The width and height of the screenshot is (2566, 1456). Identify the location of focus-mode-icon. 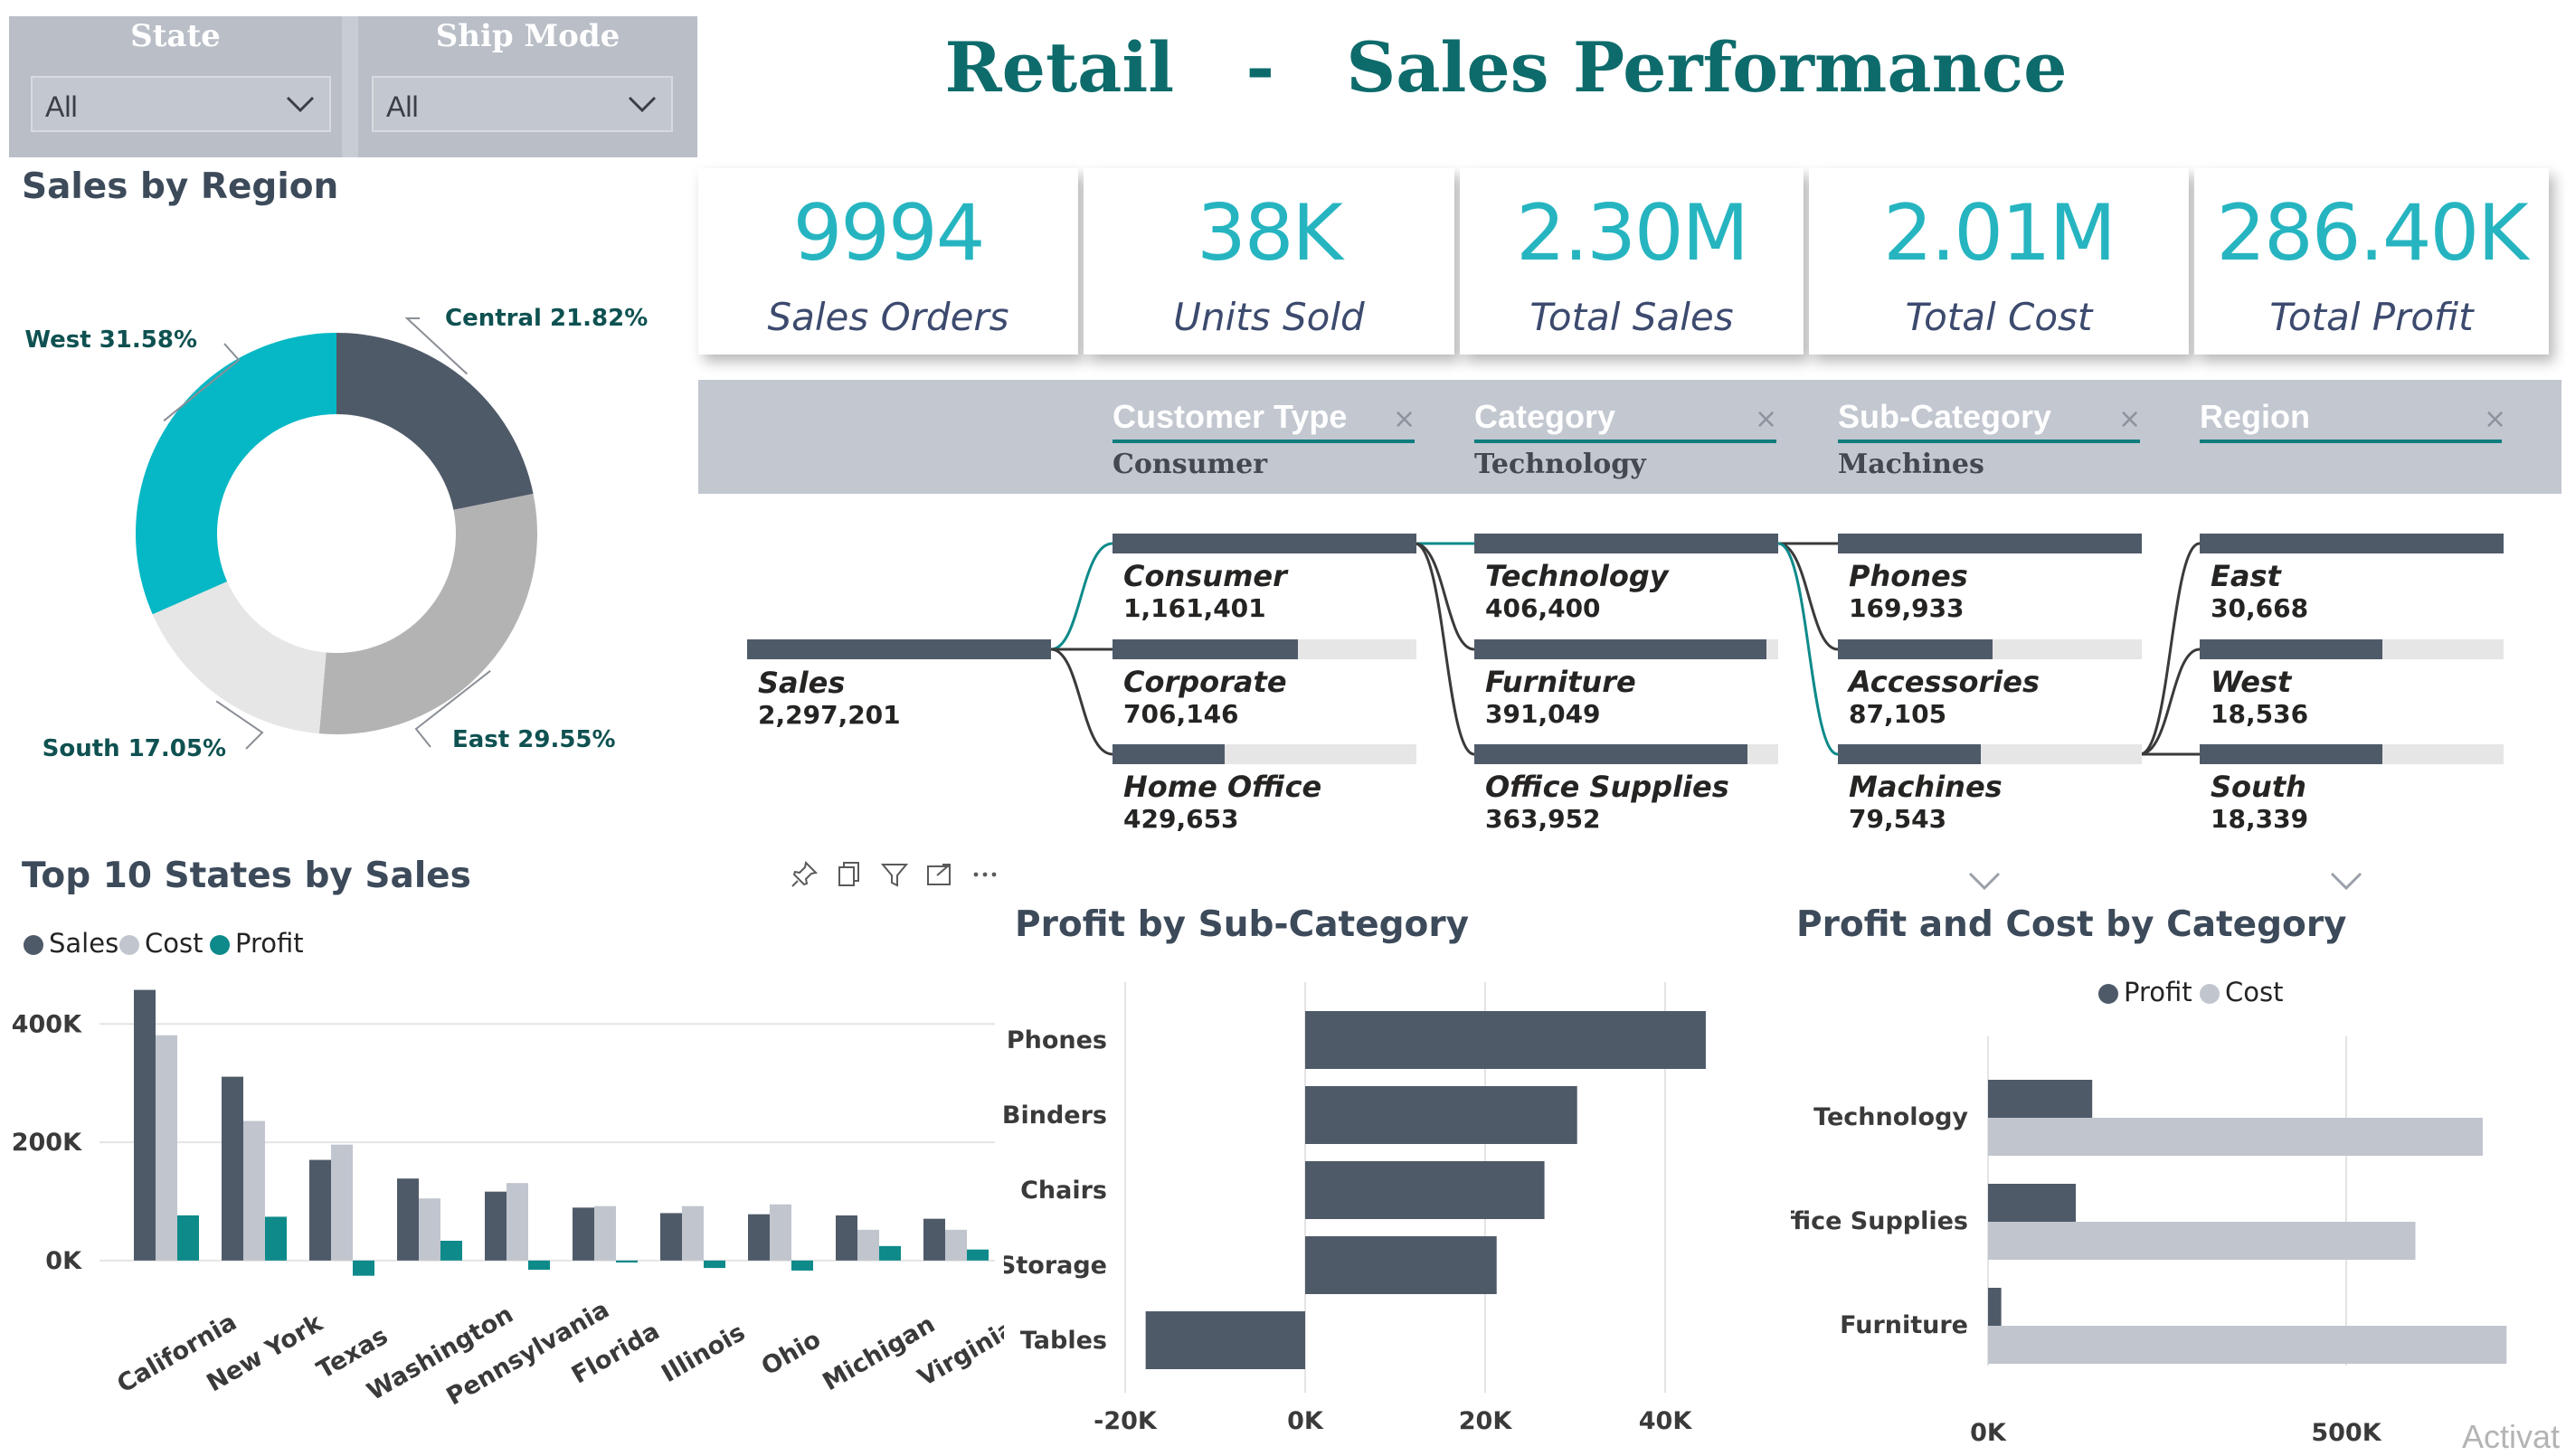
(939, 875).